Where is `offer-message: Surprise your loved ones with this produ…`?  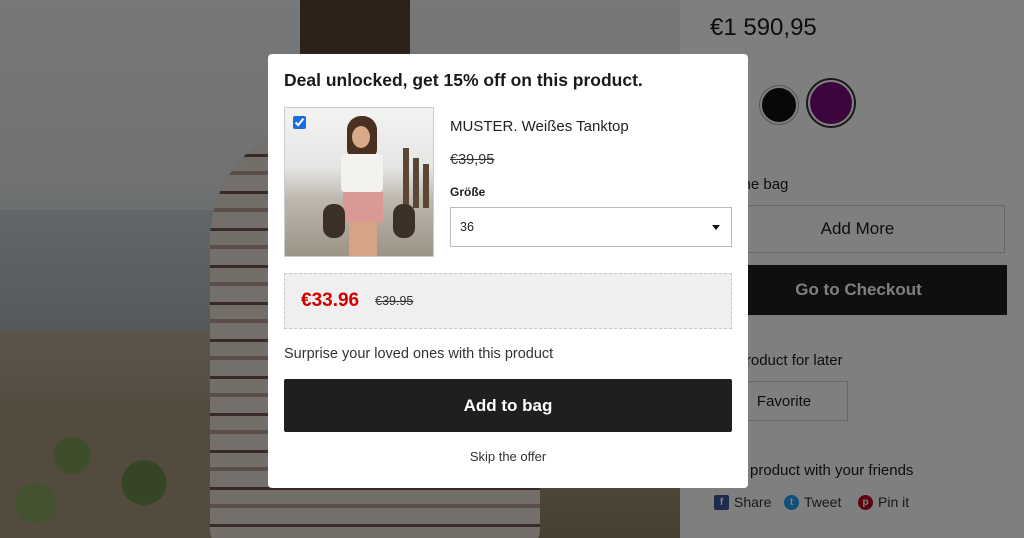
offer-message: Surprise your loved ones with this produ… is located at coordinates (419, 354).